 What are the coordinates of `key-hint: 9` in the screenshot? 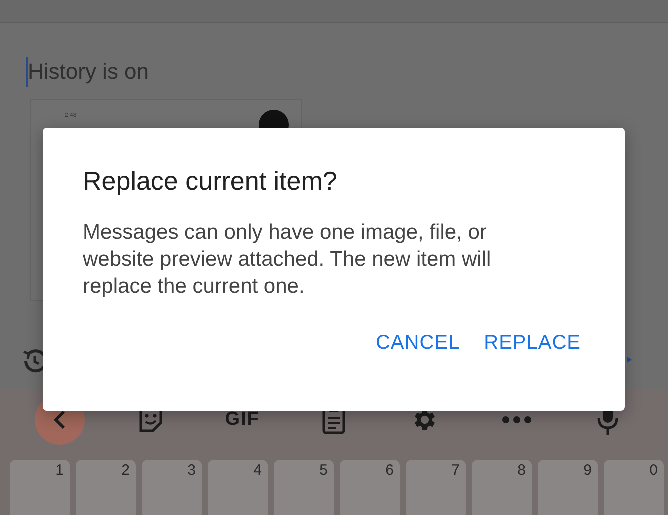 It's located at (588, 470).